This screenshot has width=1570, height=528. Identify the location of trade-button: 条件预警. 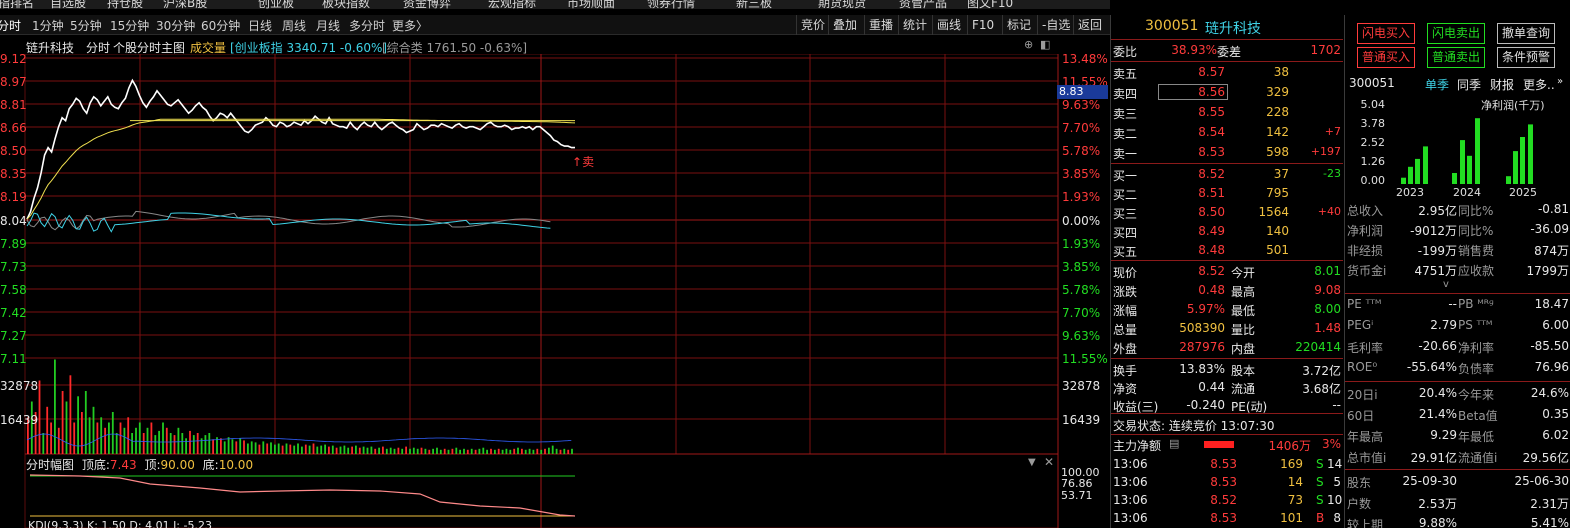
(1526, 57).